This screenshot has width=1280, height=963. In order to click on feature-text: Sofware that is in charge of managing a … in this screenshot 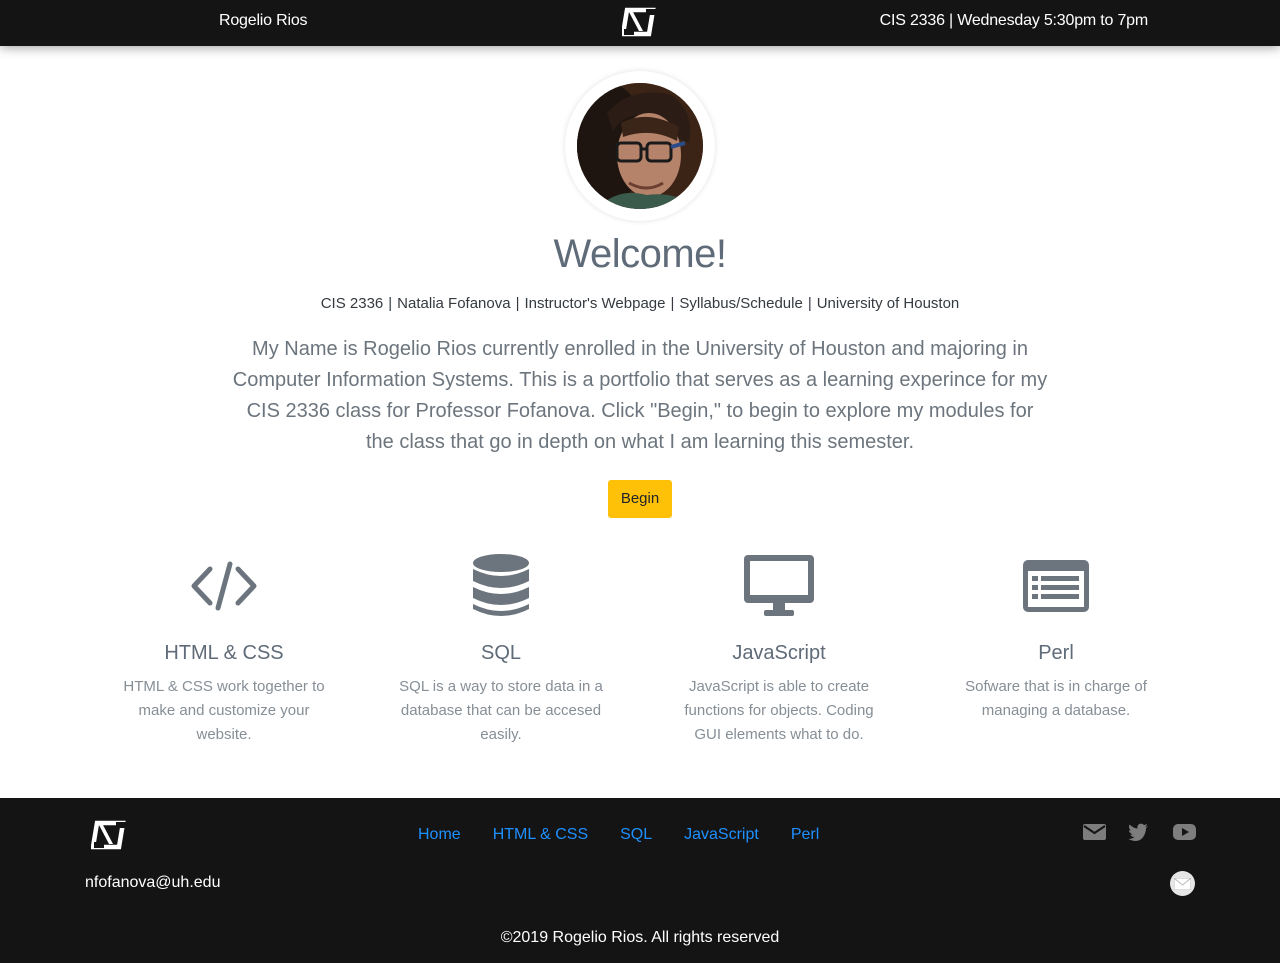, I will do `click(1056, 698)`.